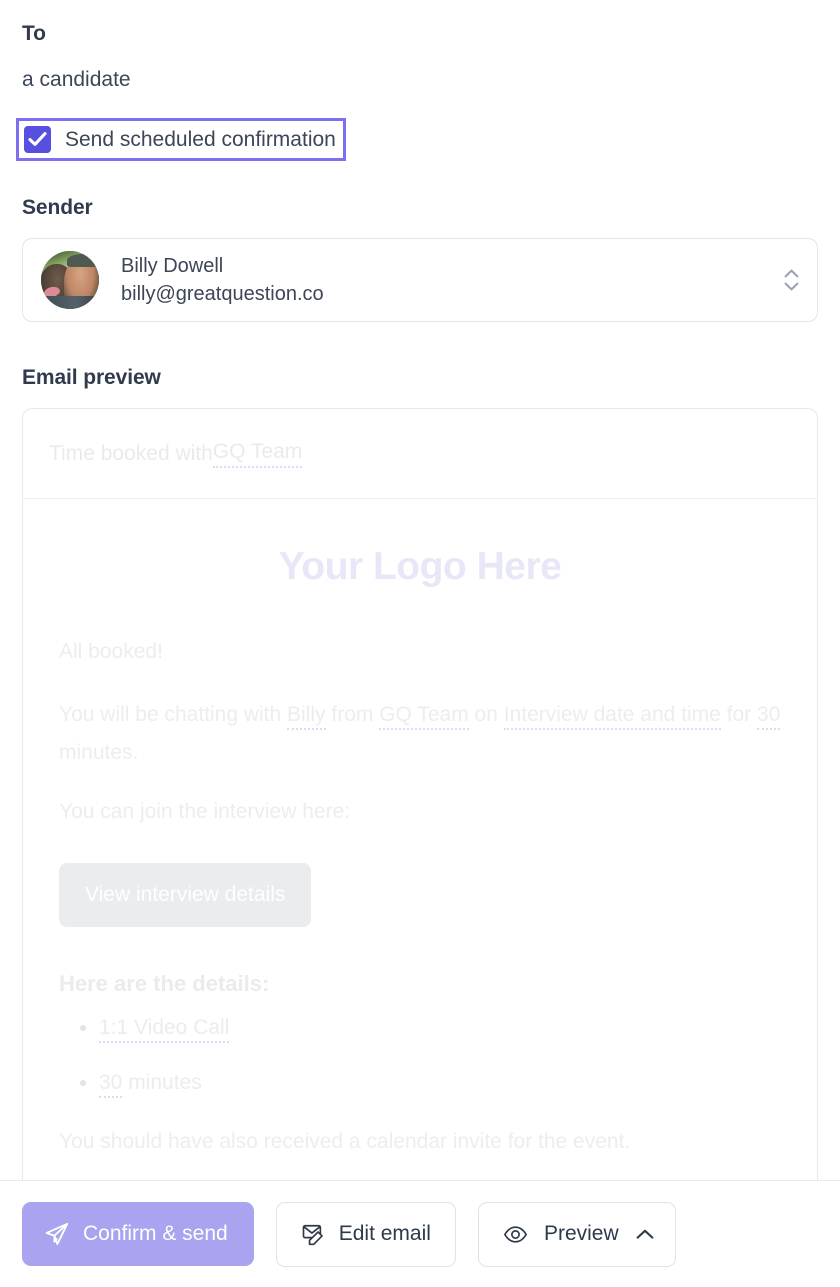 This screenshot has height=1287, width=840. Describe the element at coordinates (91, 377) in the screenshot. I see `email-preview-label: Email preview` at that location.